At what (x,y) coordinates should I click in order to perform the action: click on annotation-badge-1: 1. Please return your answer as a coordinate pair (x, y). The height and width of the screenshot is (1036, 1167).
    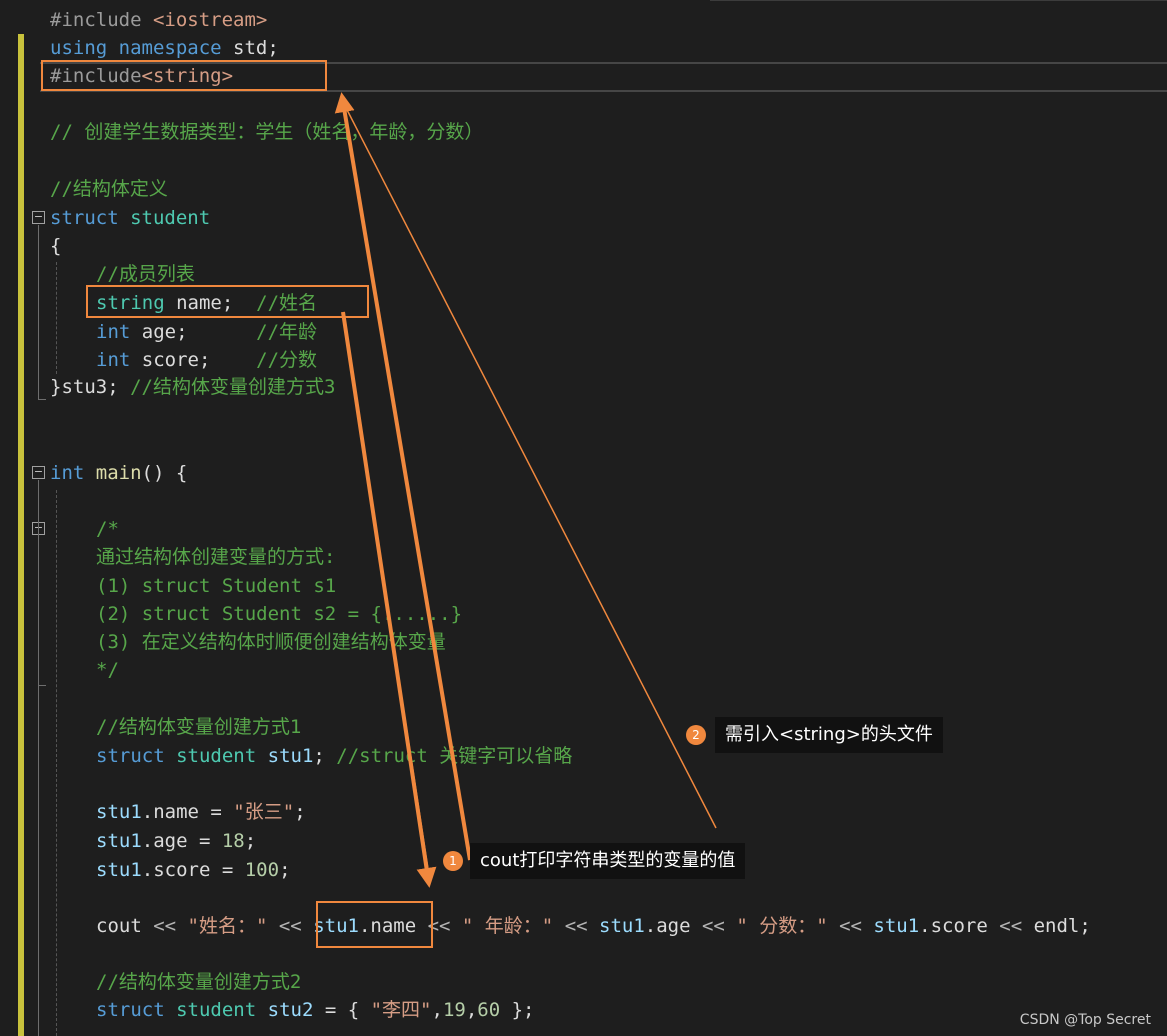
    Looking at the image, I should click on (453, 861).